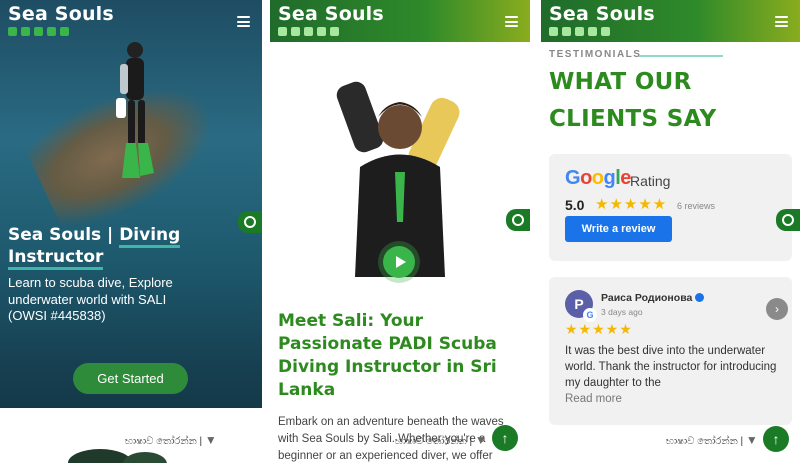 The height and width of the screenshot is (463, 800). What do you see at coordinates (575, 205) in the screenshot?
I see `rating-score: 5.0` at bounding box center [575, 205].